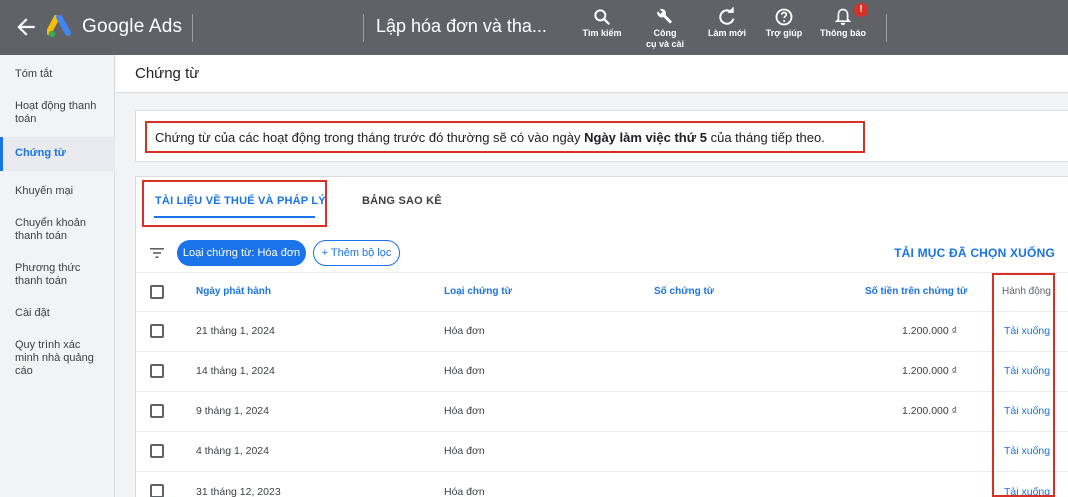  I want to click on sidebar-item-advertiser-verification: Quy trình xác minh nhà quảng cáo, so click(57, 358).